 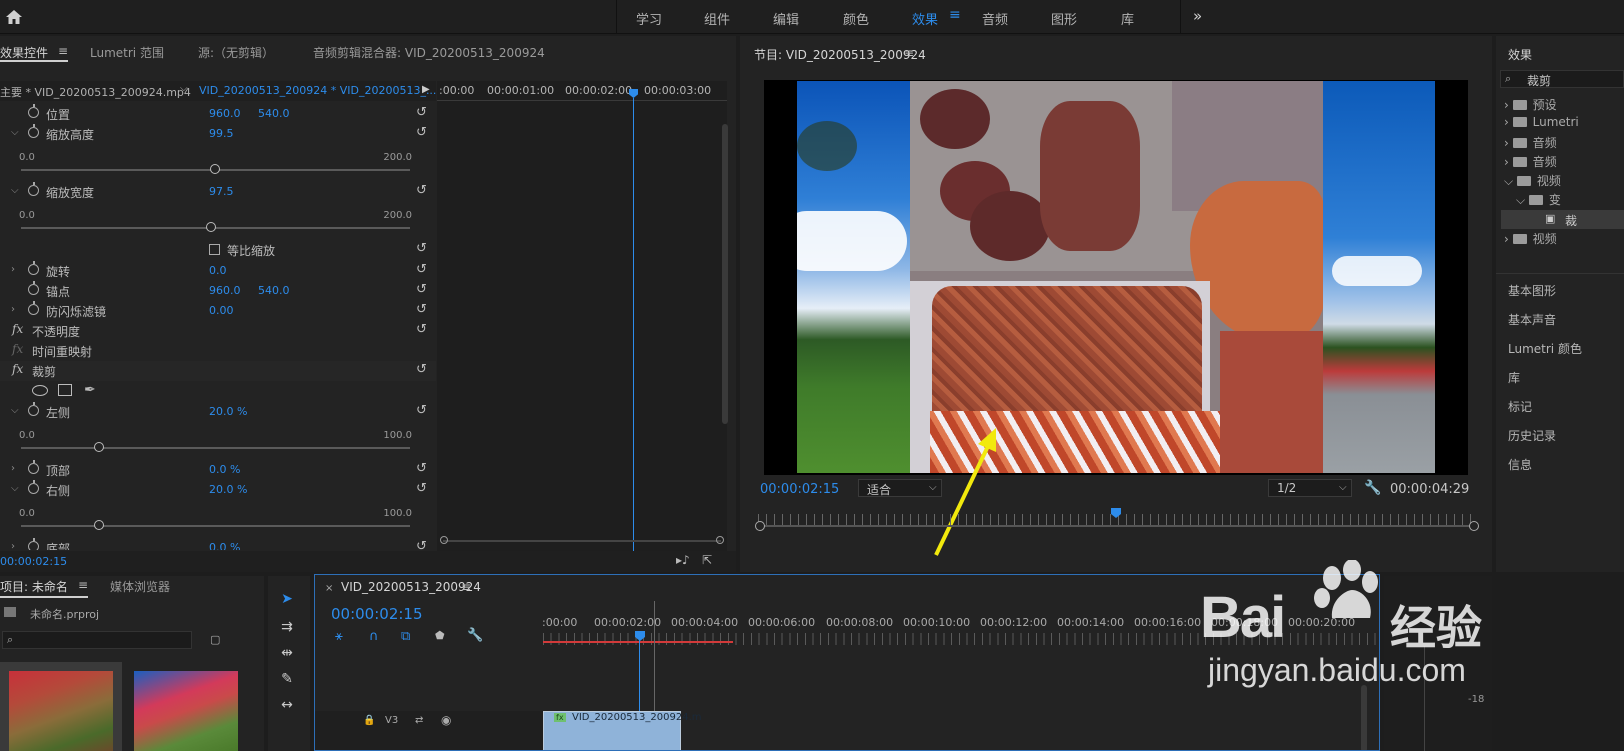 I want to click on program-timecode: 00:00:02:15, so click(x=799, y=489).